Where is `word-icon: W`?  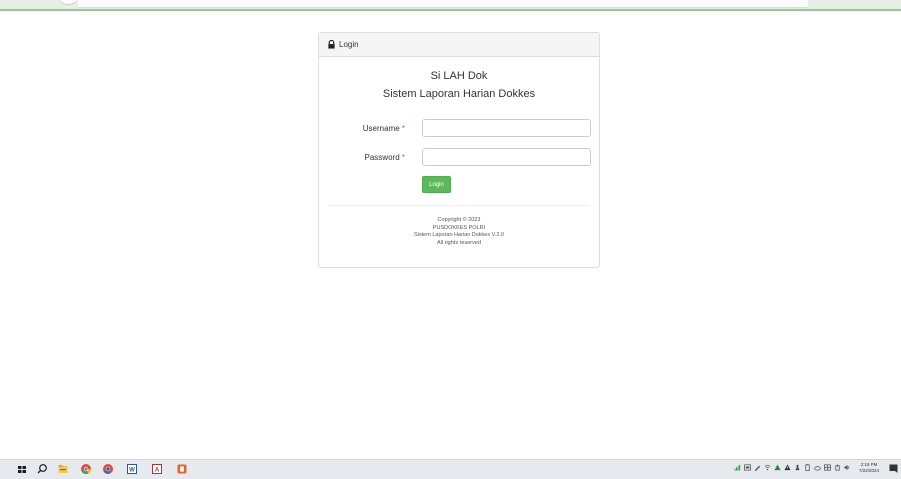
word-icon: W is located at coordinates (132, 469).